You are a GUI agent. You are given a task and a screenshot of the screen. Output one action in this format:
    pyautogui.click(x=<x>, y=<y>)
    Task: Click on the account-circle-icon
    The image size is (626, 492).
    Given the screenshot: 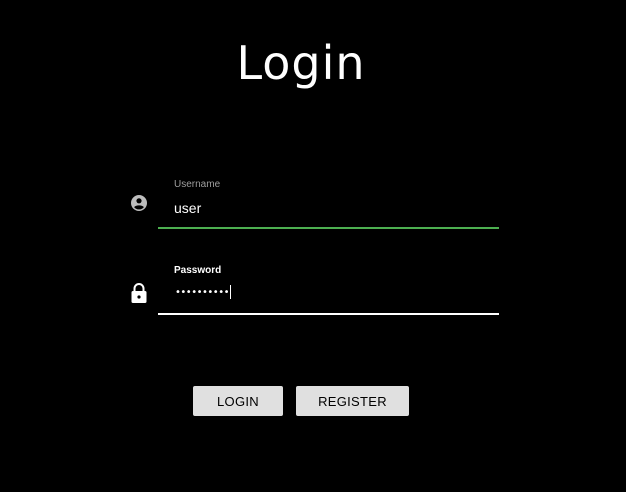 What is the action you would take?
    pyautogui.click(x=139, y=203)
    